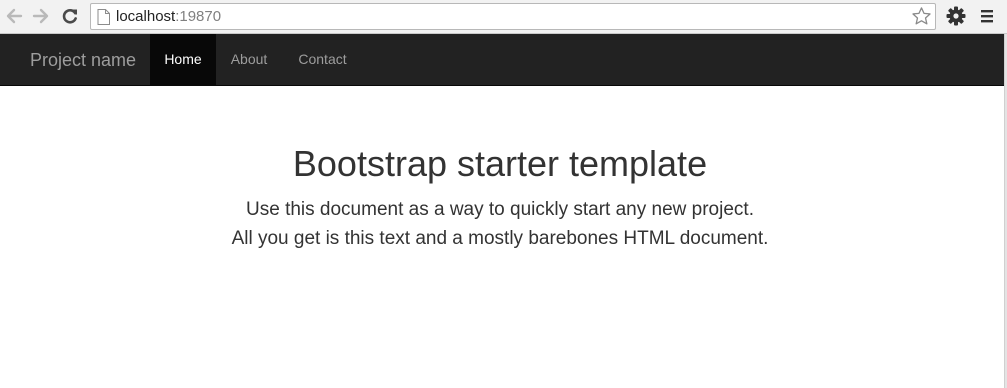 Image resolution: width=1007 pixels, height=388 pixels. I want to click on url-text: localhost:19870, so click(168, 17).